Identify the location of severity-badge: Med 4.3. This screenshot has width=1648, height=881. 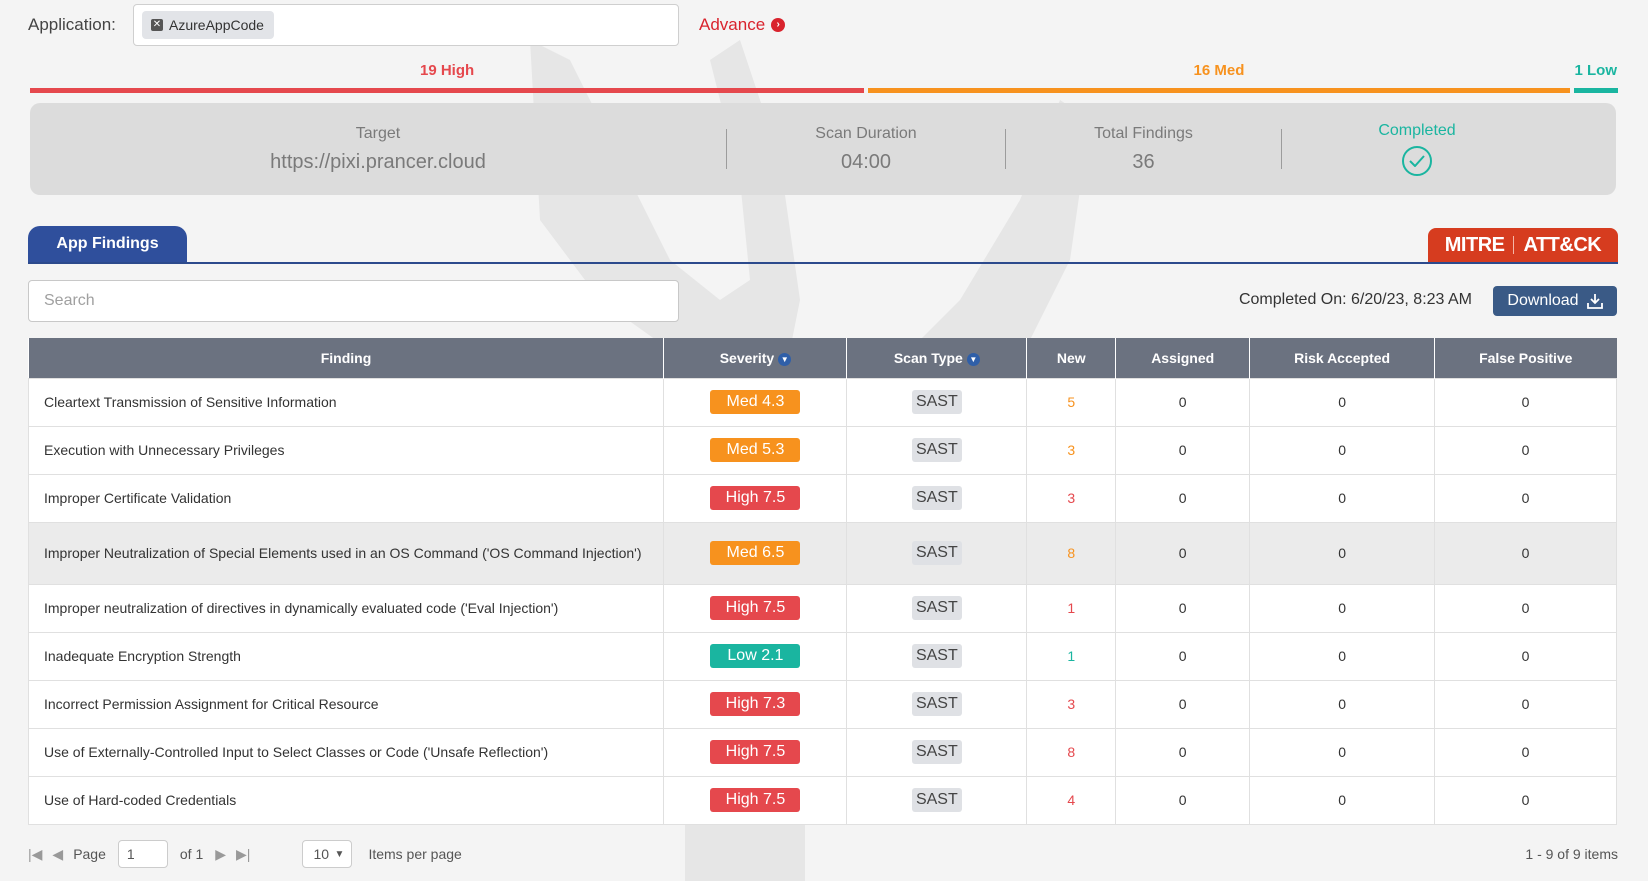
(755, 402).